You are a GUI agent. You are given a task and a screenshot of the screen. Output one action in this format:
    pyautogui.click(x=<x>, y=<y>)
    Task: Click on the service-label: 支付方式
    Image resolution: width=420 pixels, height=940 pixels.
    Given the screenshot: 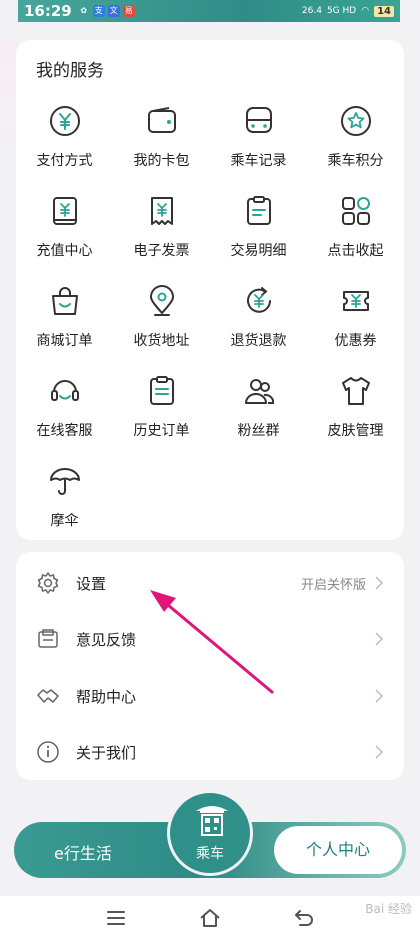 What is the action you would take?
    pyautogui.click(x=64, y=161)
    